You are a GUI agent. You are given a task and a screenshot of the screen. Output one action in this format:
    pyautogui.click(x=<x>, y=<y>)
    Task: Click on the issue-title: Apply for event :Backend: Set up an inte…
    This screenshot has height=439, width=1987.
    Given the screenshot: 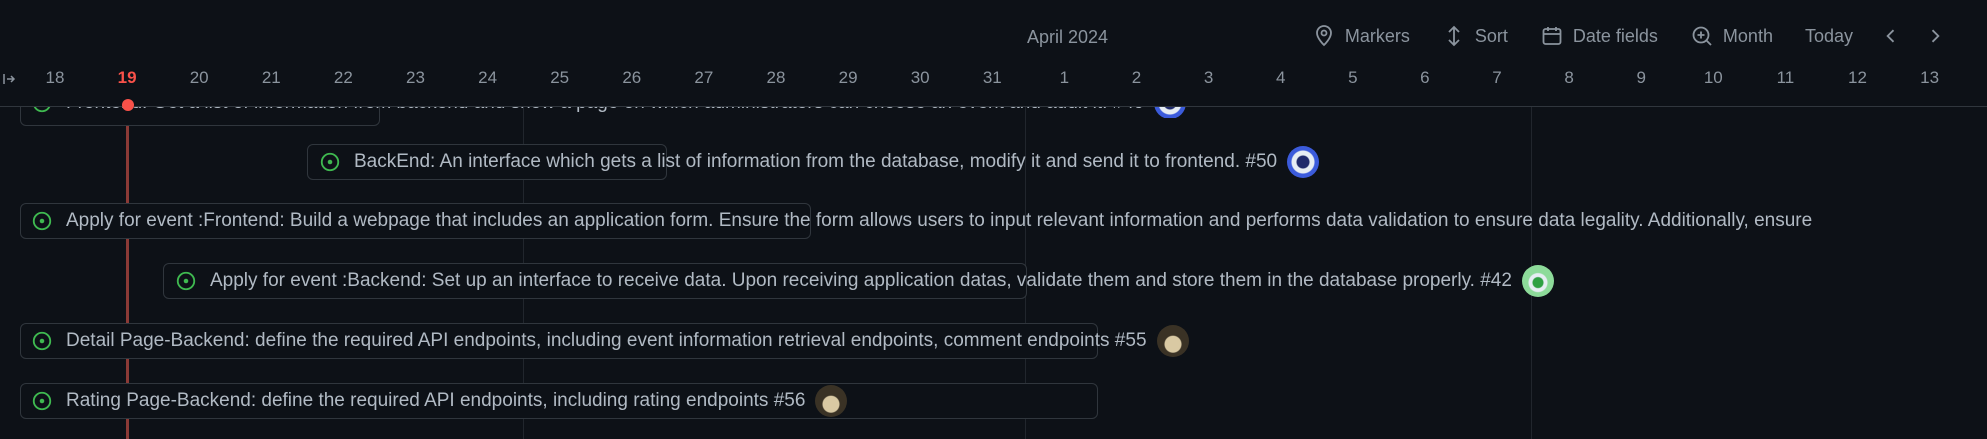 What is the action you would take?
    pyautogui.click(x=861, y=280)
    